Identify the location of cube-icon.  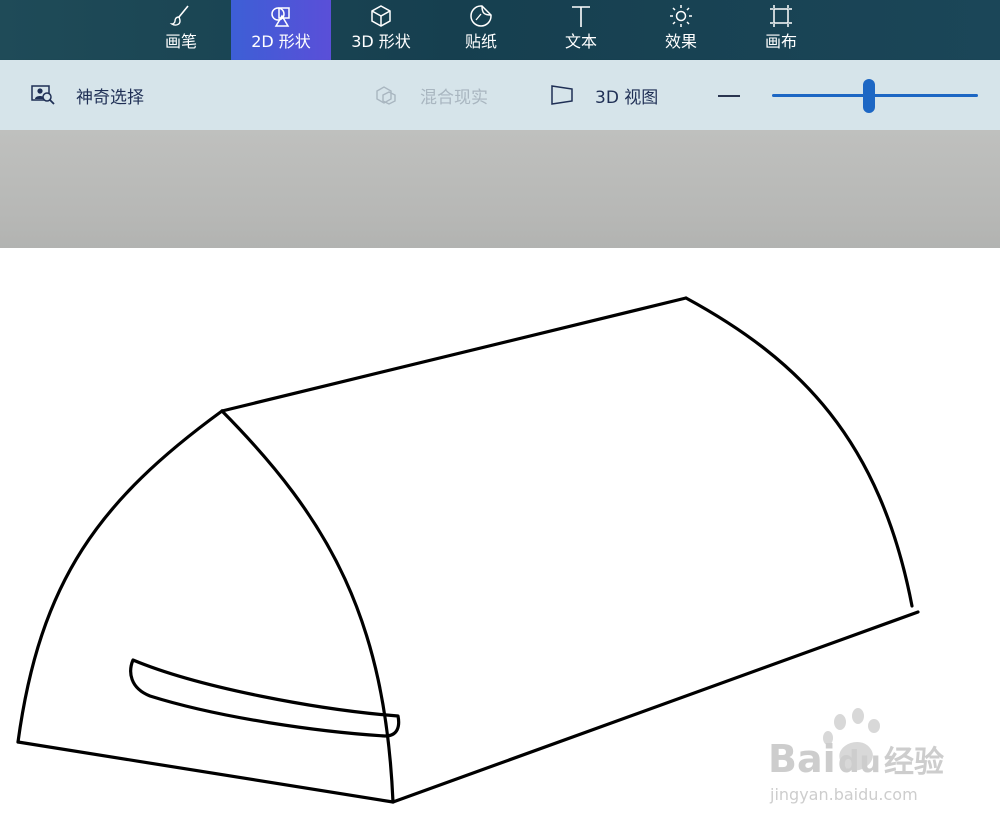
(381, 16).